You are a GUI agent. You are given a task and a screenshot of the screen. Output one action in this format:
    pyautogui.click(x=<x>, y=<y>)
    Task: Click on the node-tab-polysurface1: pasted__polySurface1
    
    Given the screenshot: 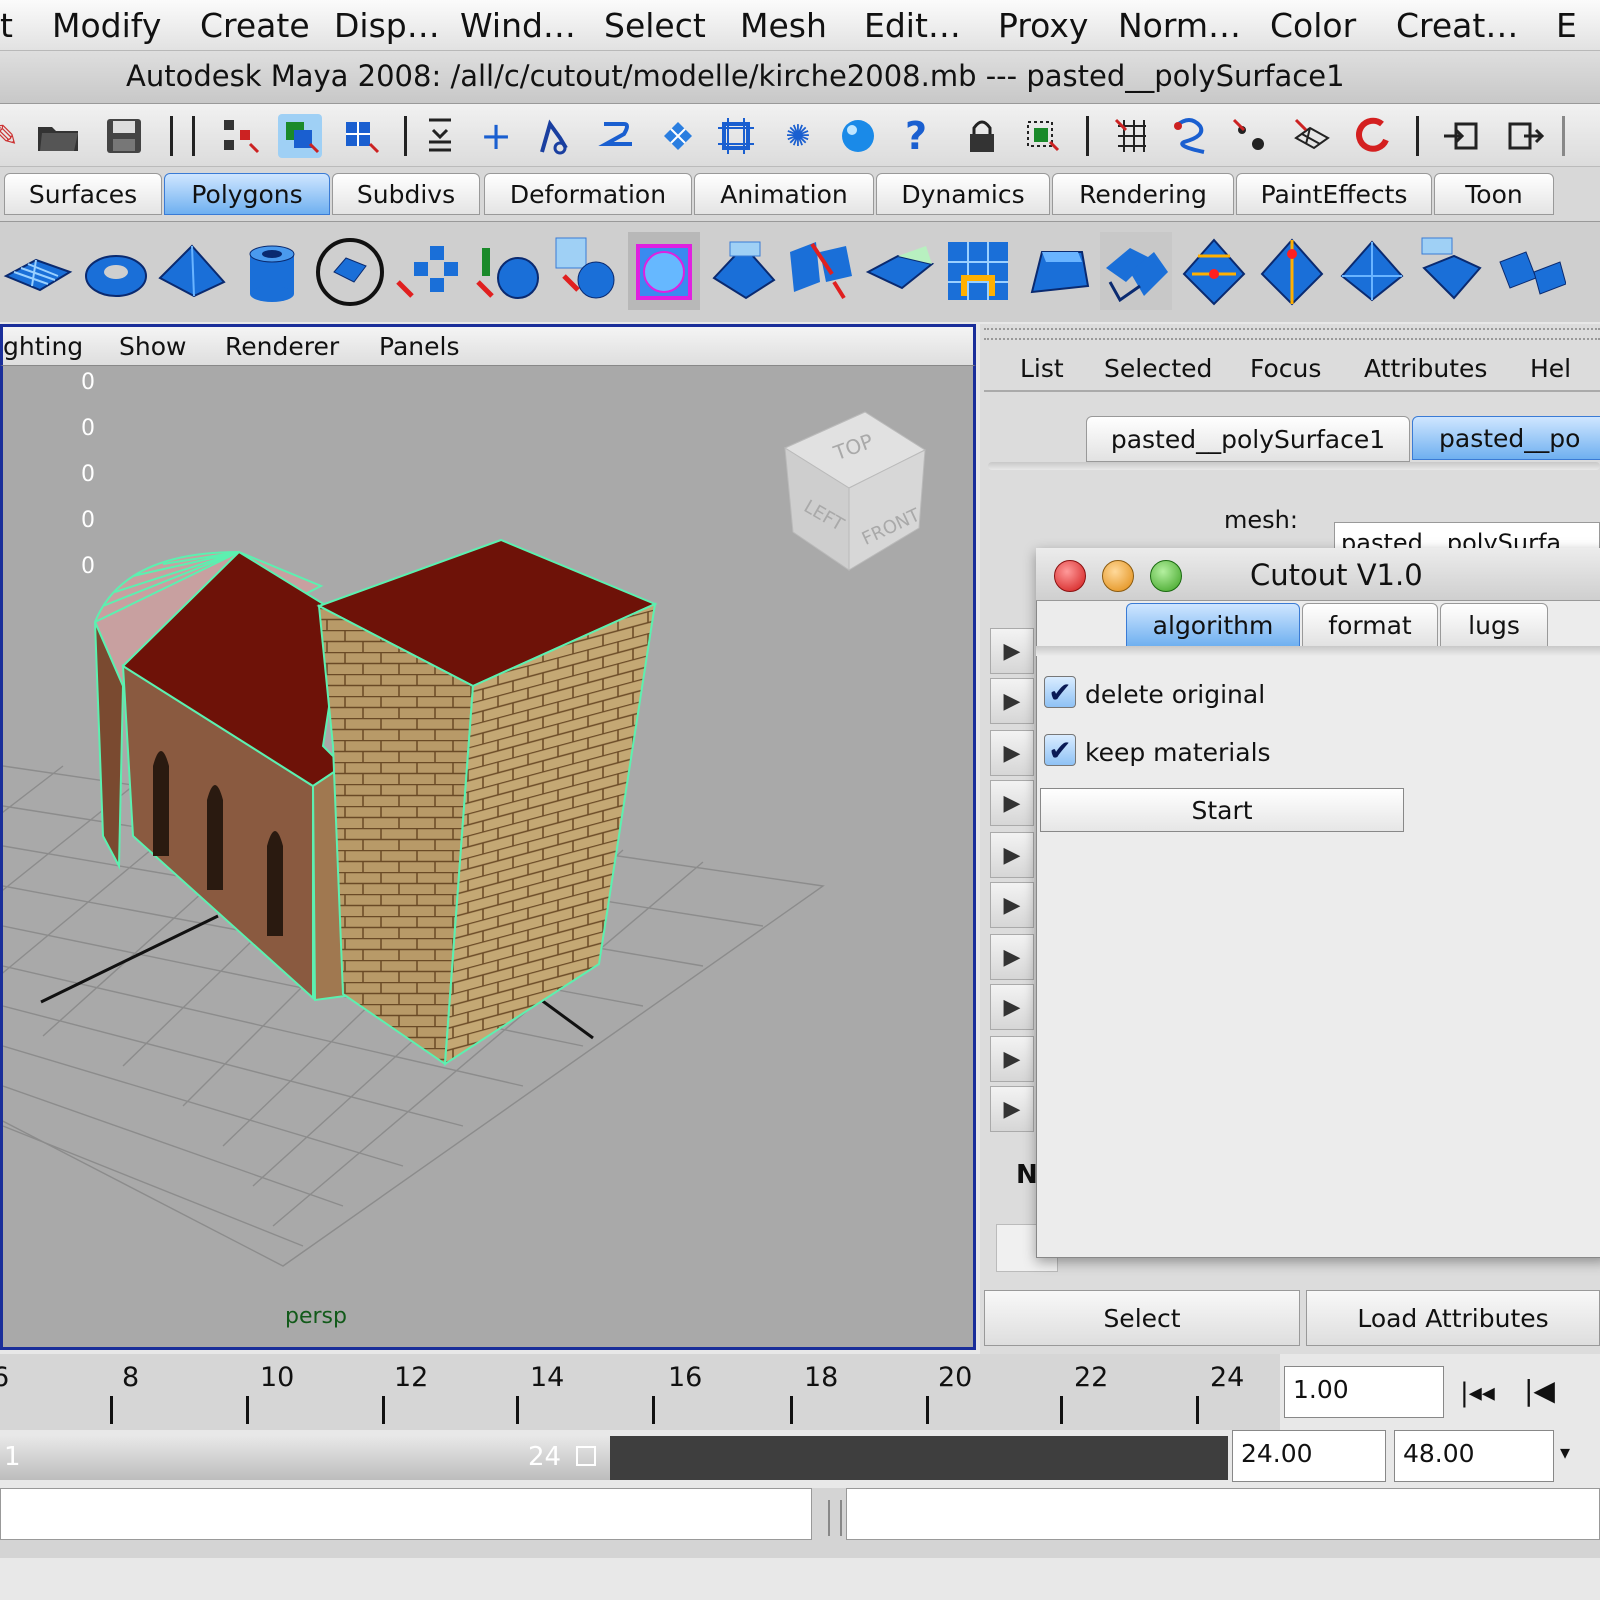 What is the action you would take?
    pyautogui.click(x=1248, y=439)
    